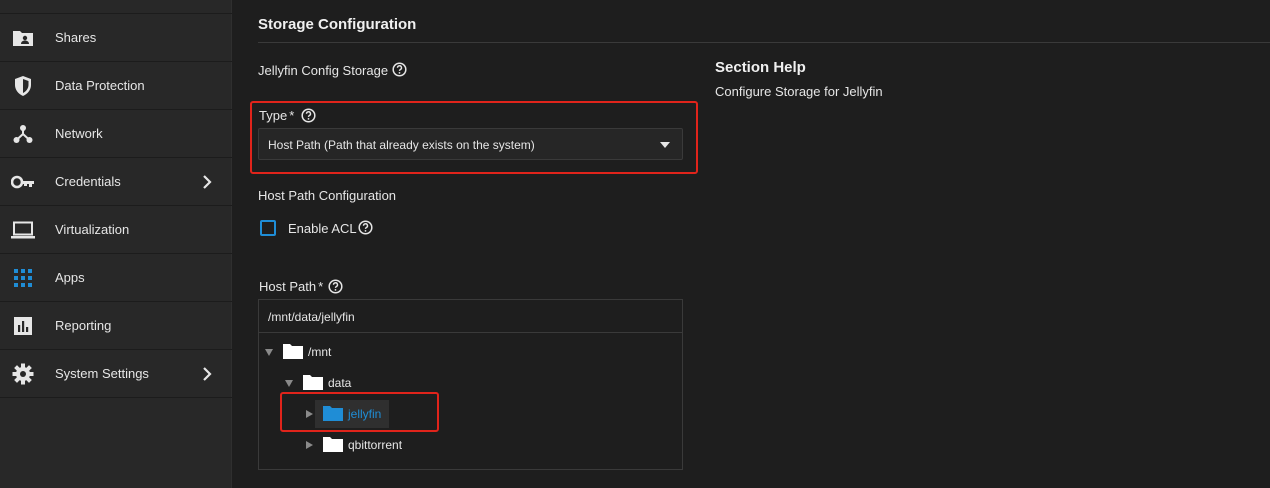 This screenshot has height=488, width=1270. I want to click on sidebar-item-reporting: Reporting, so click(116, 326).